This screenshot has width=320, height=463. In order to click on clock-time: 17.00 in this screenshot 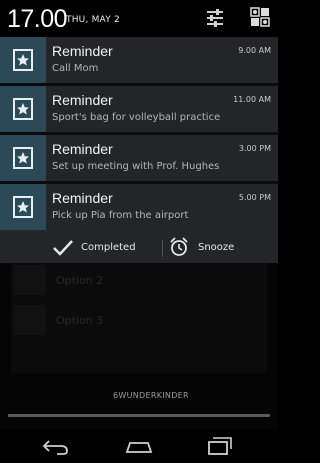, I will do `click(37, 19)`.